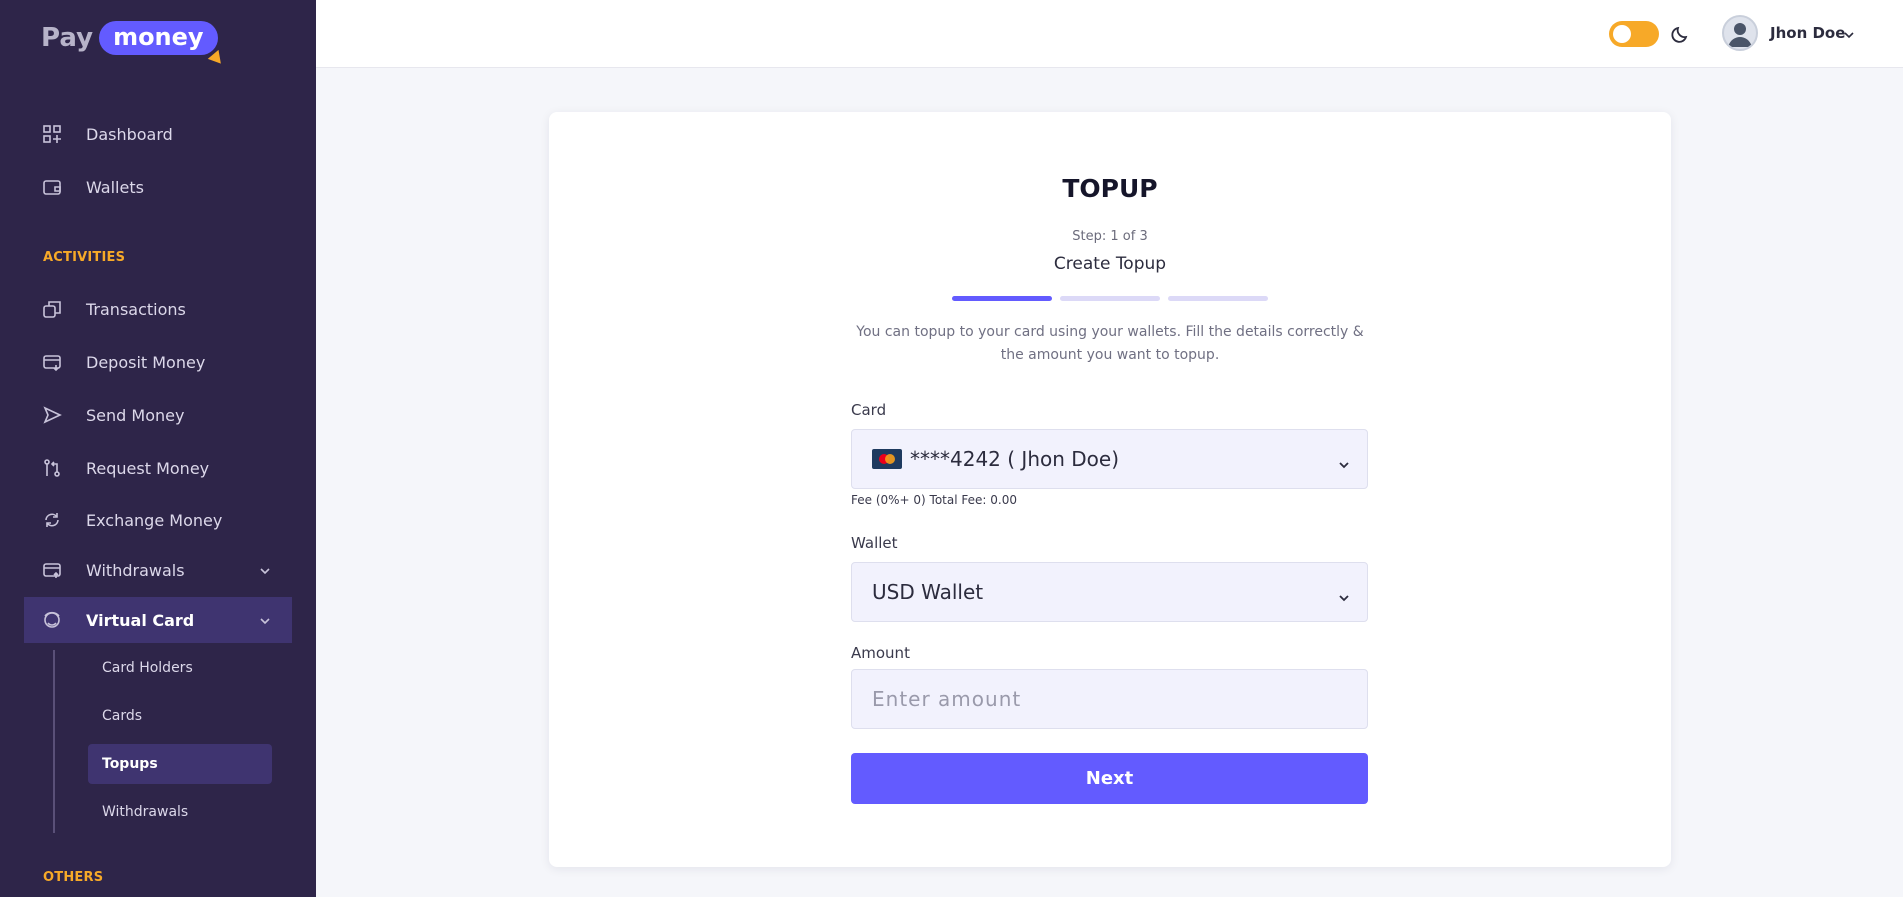 The width and height of the screenshot is (1903, 897). I want to click on virtual-card-icon, so click(52, 620).